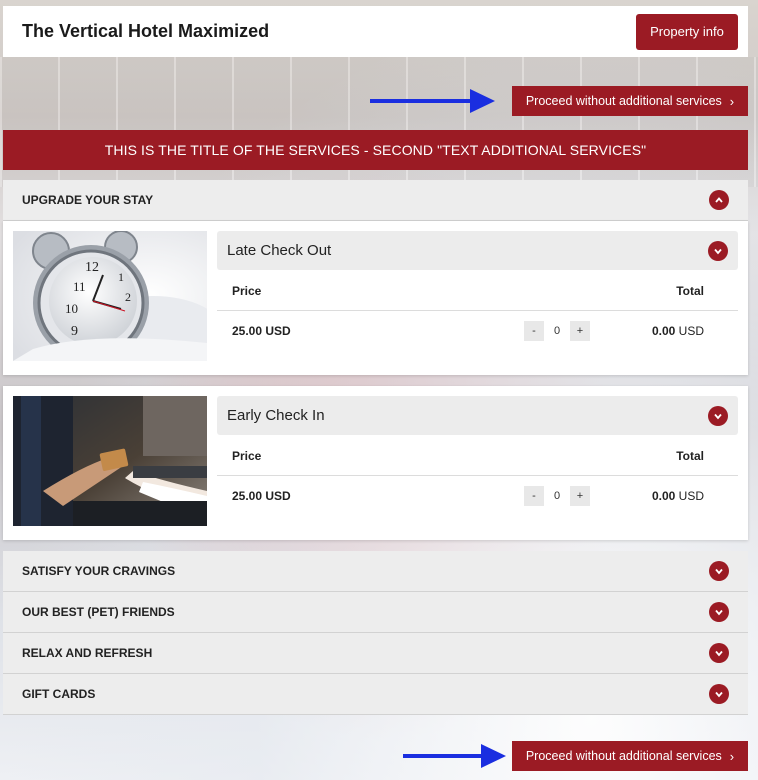 This screenshot has width=758, height=780. I want to click on svg-text: 12, so click(92, 267).